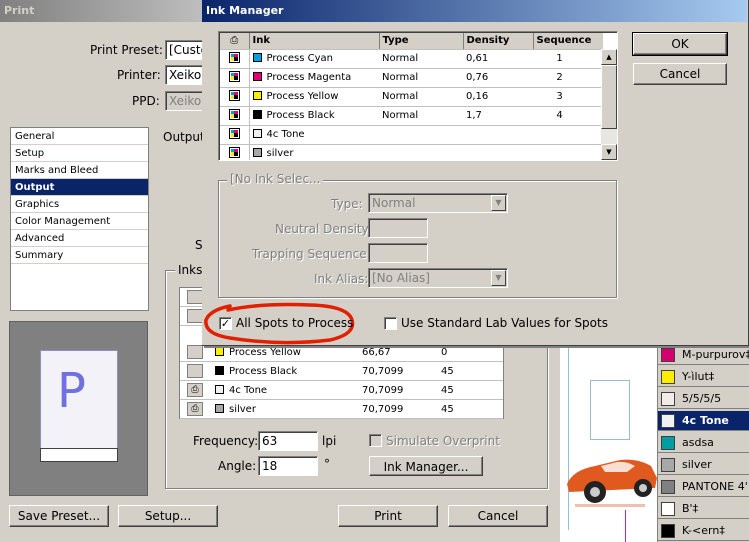 Image resolution: width=749 pixels, height=542 pixels. I want to click on simulate-overprint-label: Simulate Overprint, so click(443, 441).